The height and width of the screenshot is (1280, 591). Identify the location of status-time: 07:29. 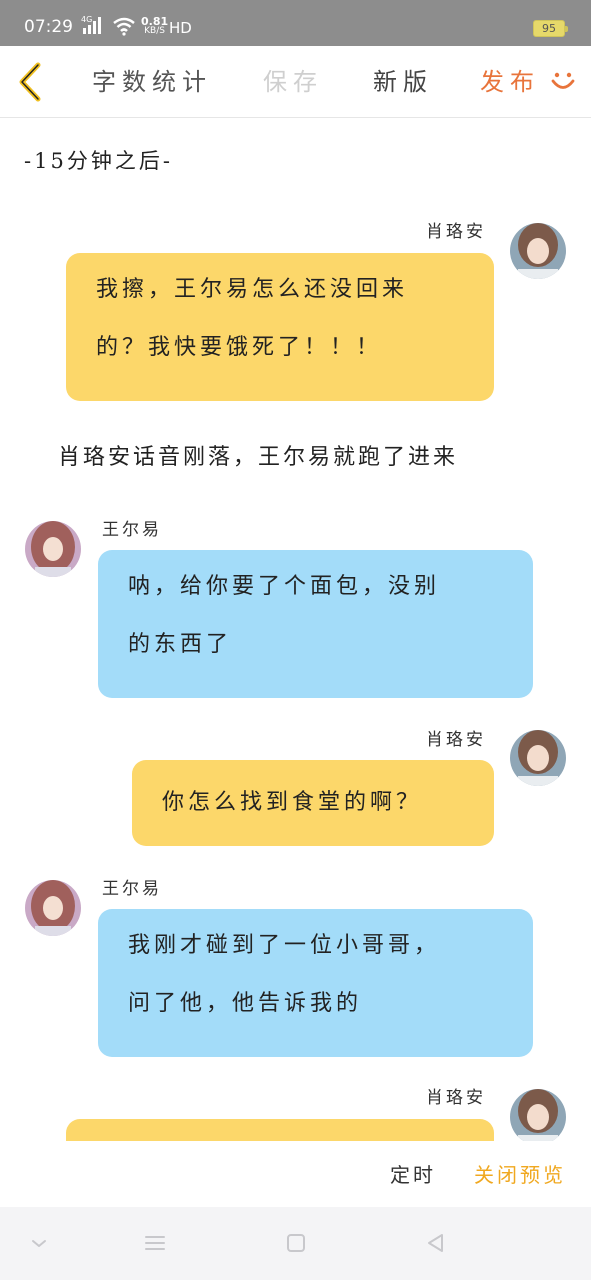
(48, 27).